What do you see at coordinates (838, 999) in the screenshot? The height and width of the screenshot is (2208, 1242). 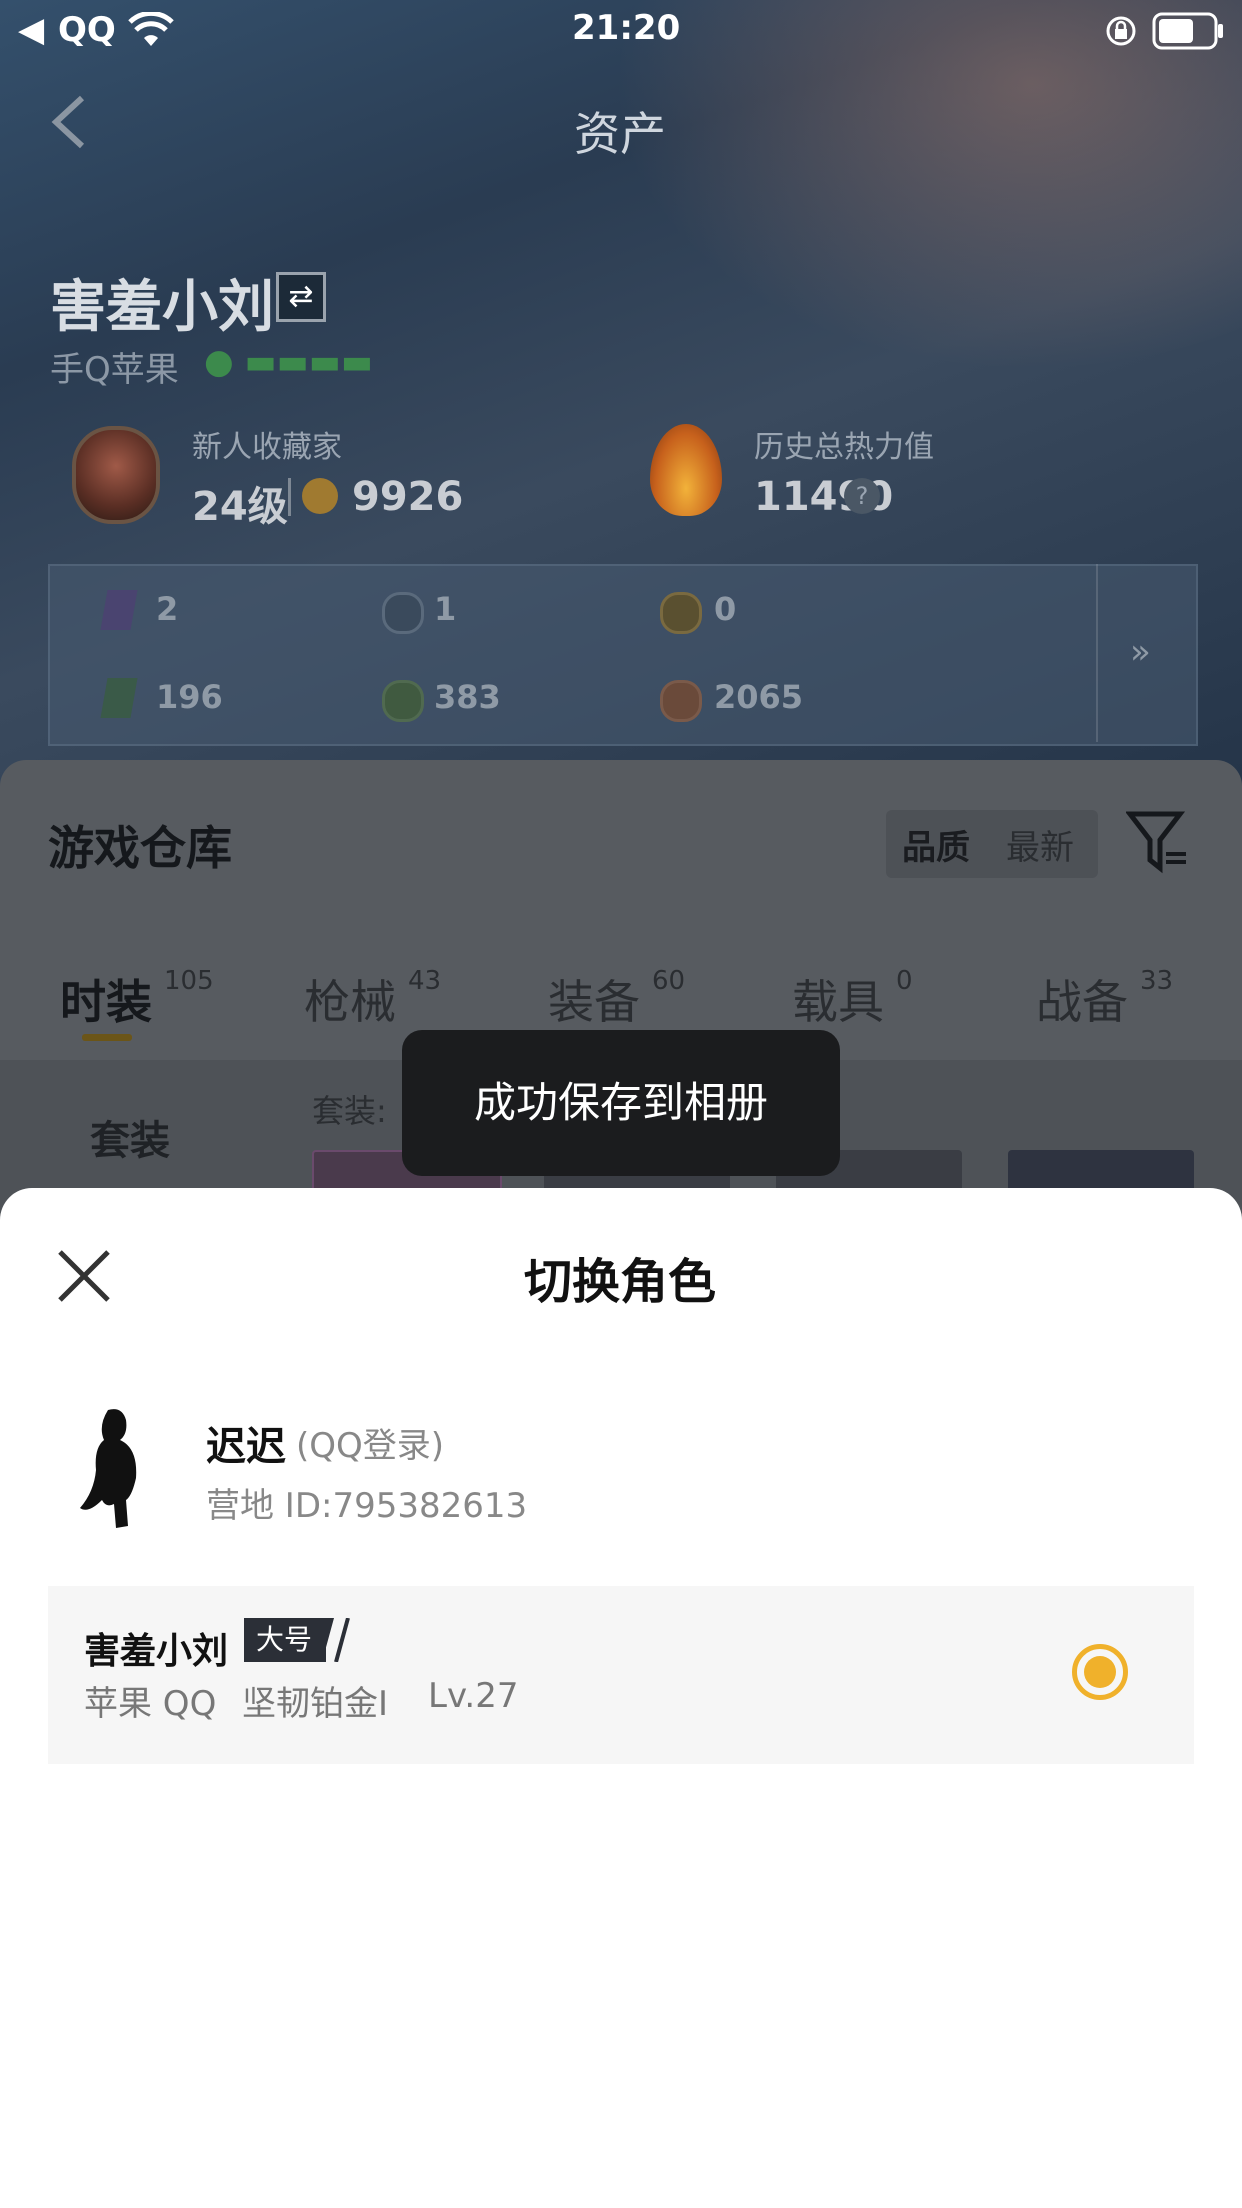 I see `tab-vehicles: 载具` at bounding box center [838, 999].